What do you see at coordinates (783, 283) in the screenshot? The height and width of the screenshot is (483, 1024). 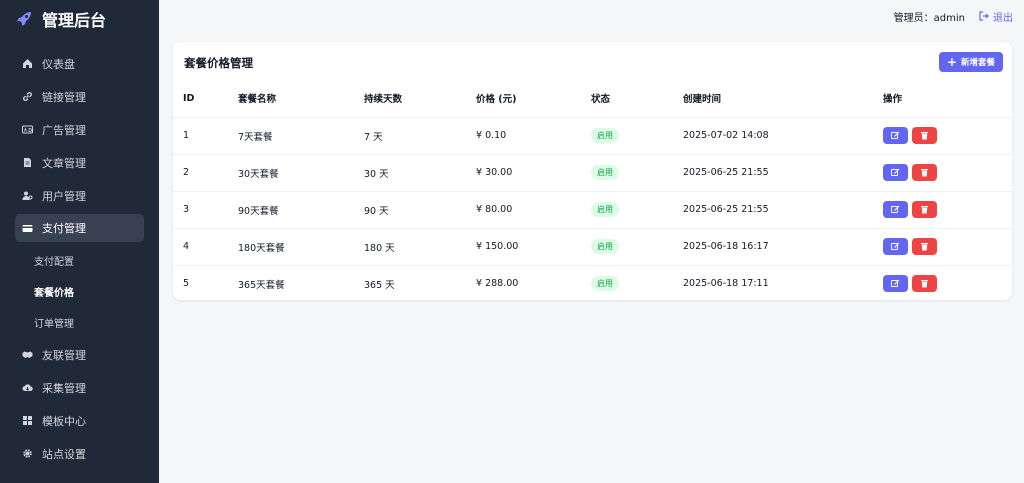 I see `cell-created: 2025-06-18 17:11` at bounding box center [783, 283].